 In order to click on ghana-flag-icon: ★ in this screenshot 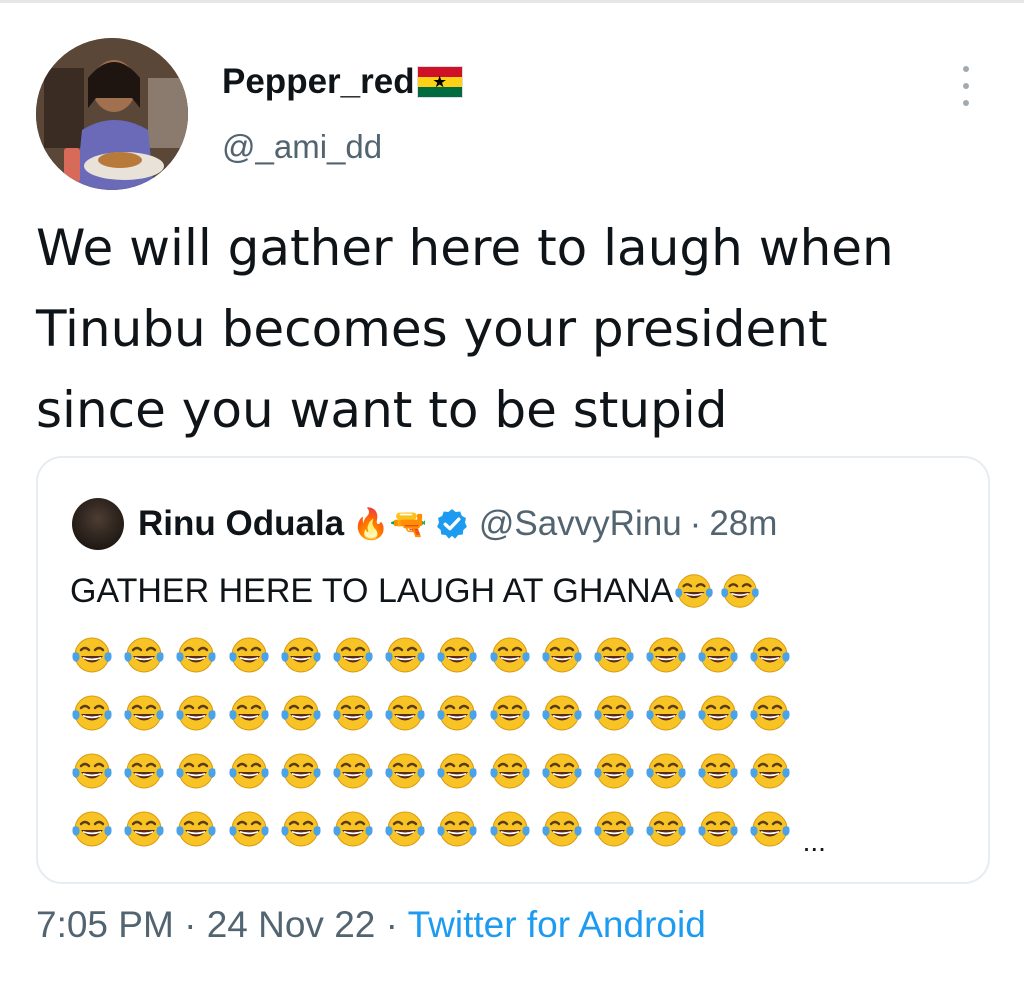, I will do `click(439, 82)`.